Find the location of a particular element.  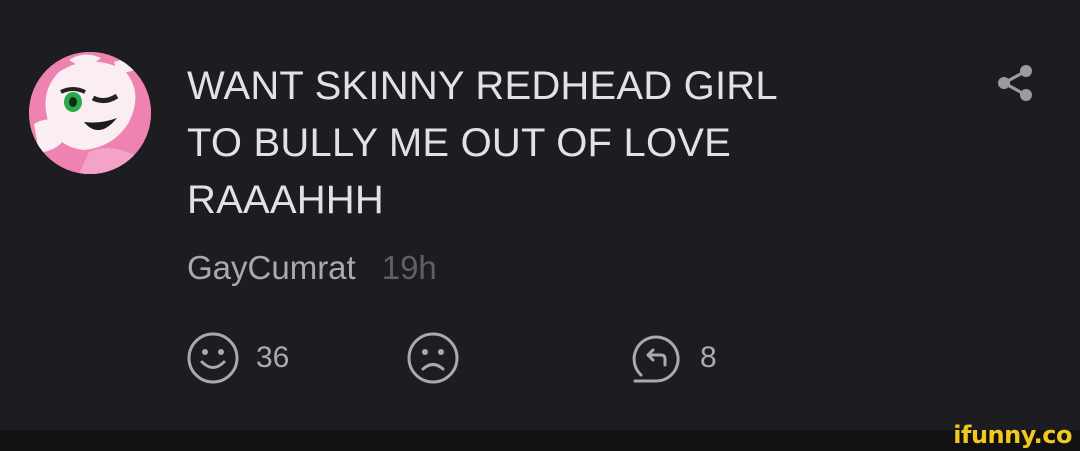

timestamp: 19h is located at coordinates (409, 267).